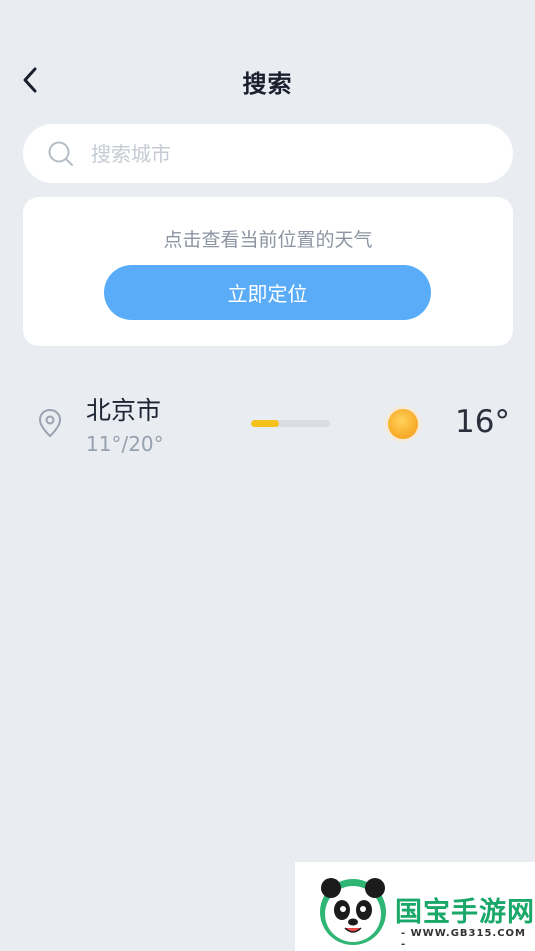  What do you see at coordinates (61, 154) in the screenshot?
I see `search-icon` at bounding box center [61, 154].